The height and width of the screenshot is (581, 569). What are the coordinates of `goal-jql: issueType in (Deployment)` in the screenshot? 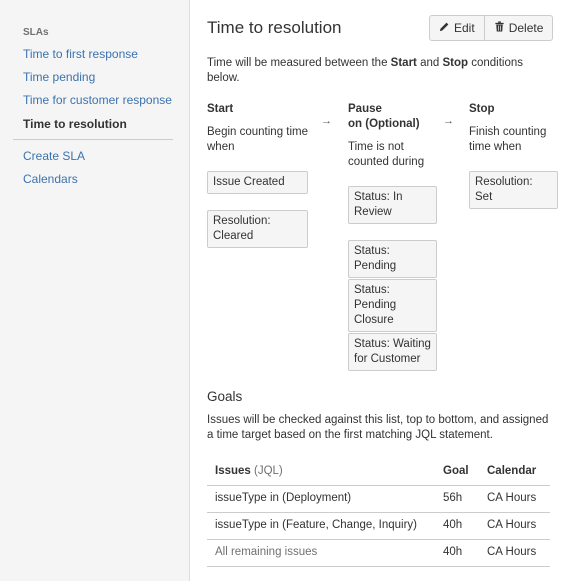 It's located at (283, 498).